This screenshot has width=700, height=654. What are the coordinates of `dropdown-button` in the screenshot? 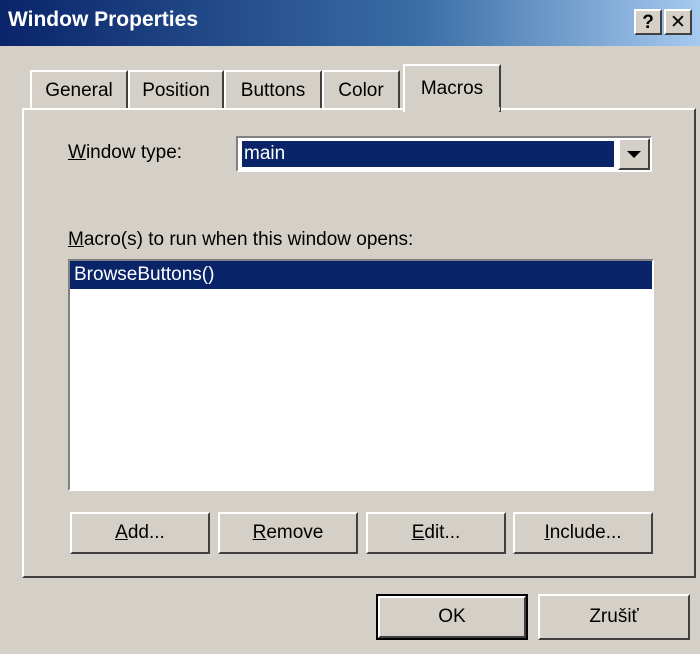 It's located at (634, 154).